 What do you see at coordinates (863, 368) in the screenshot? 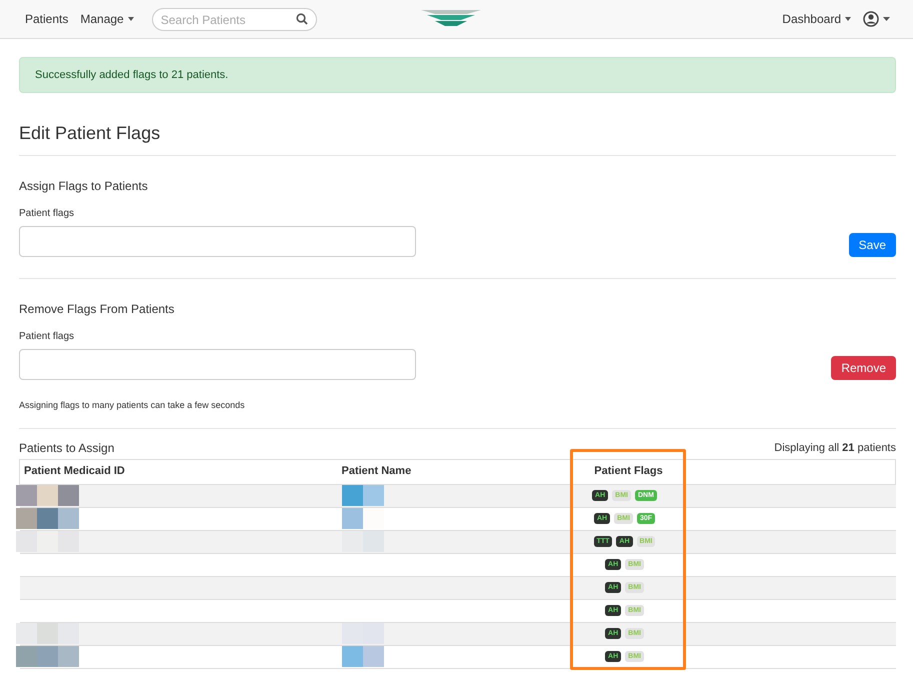
I see `remove-button: Remove` at bounding box center [863, 368].